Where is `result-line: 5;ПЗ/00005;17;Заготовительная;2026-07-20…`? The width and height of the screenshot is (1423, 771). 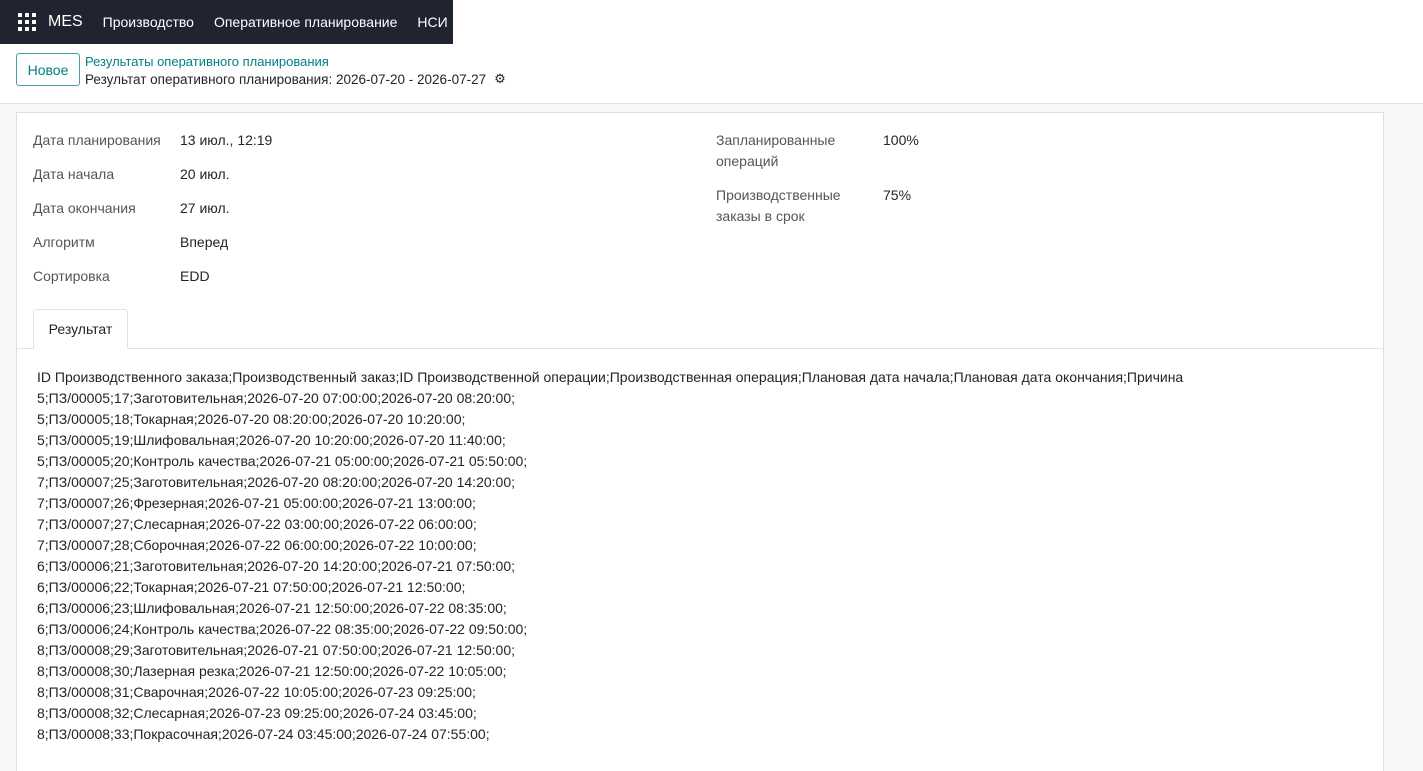
result-line: 5;ПЗ/00005;17;Заготовительная;2026-07-20… is located at coordinates (276, 398).